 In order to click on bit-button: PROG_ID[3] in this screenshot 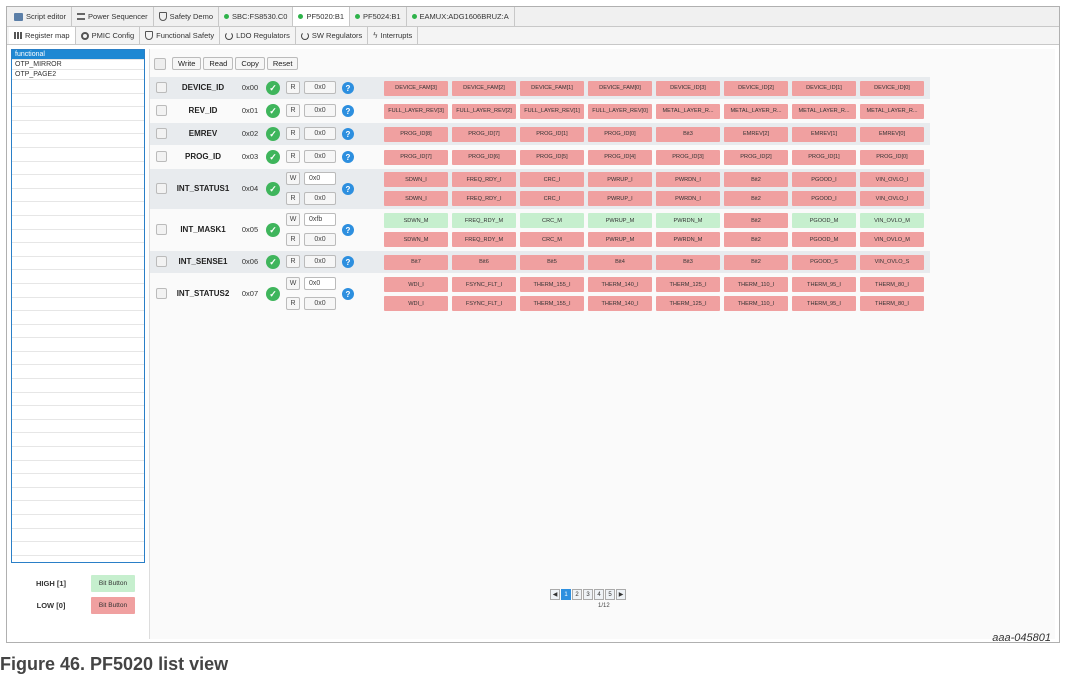, I will do `click(688, 157)`.